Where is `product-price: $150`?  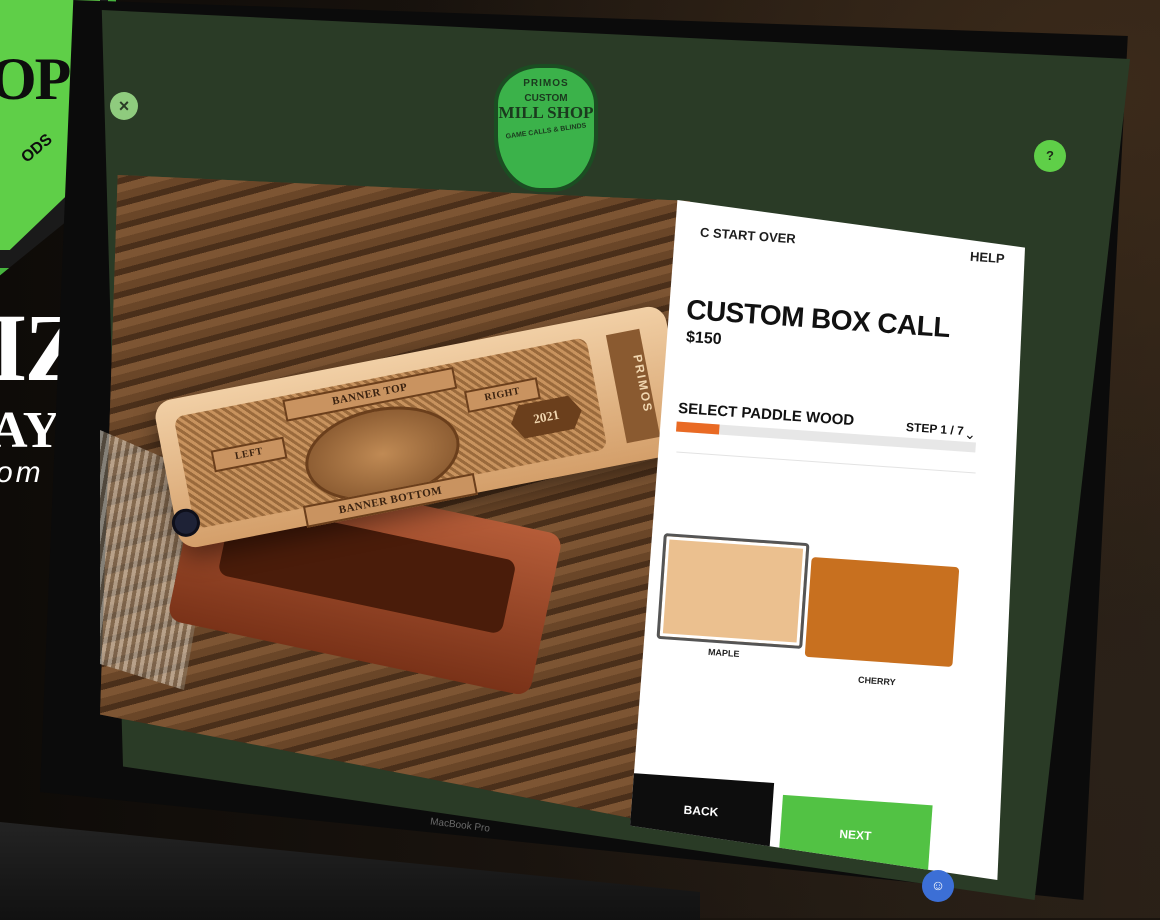 product-price: $150 is located at coordinates (704, 338).